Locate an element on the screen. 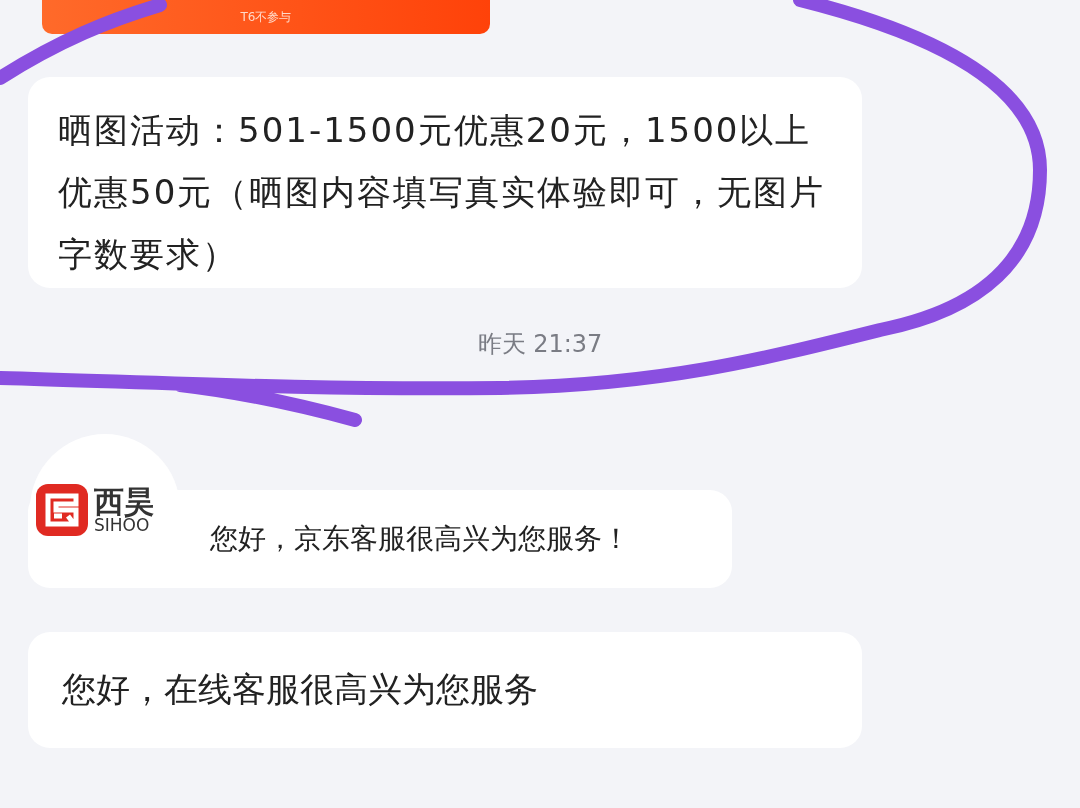 This screenshot has height=808, width=1080. timestamp: 昨天 21:37 is located at coordinates (540, 344).